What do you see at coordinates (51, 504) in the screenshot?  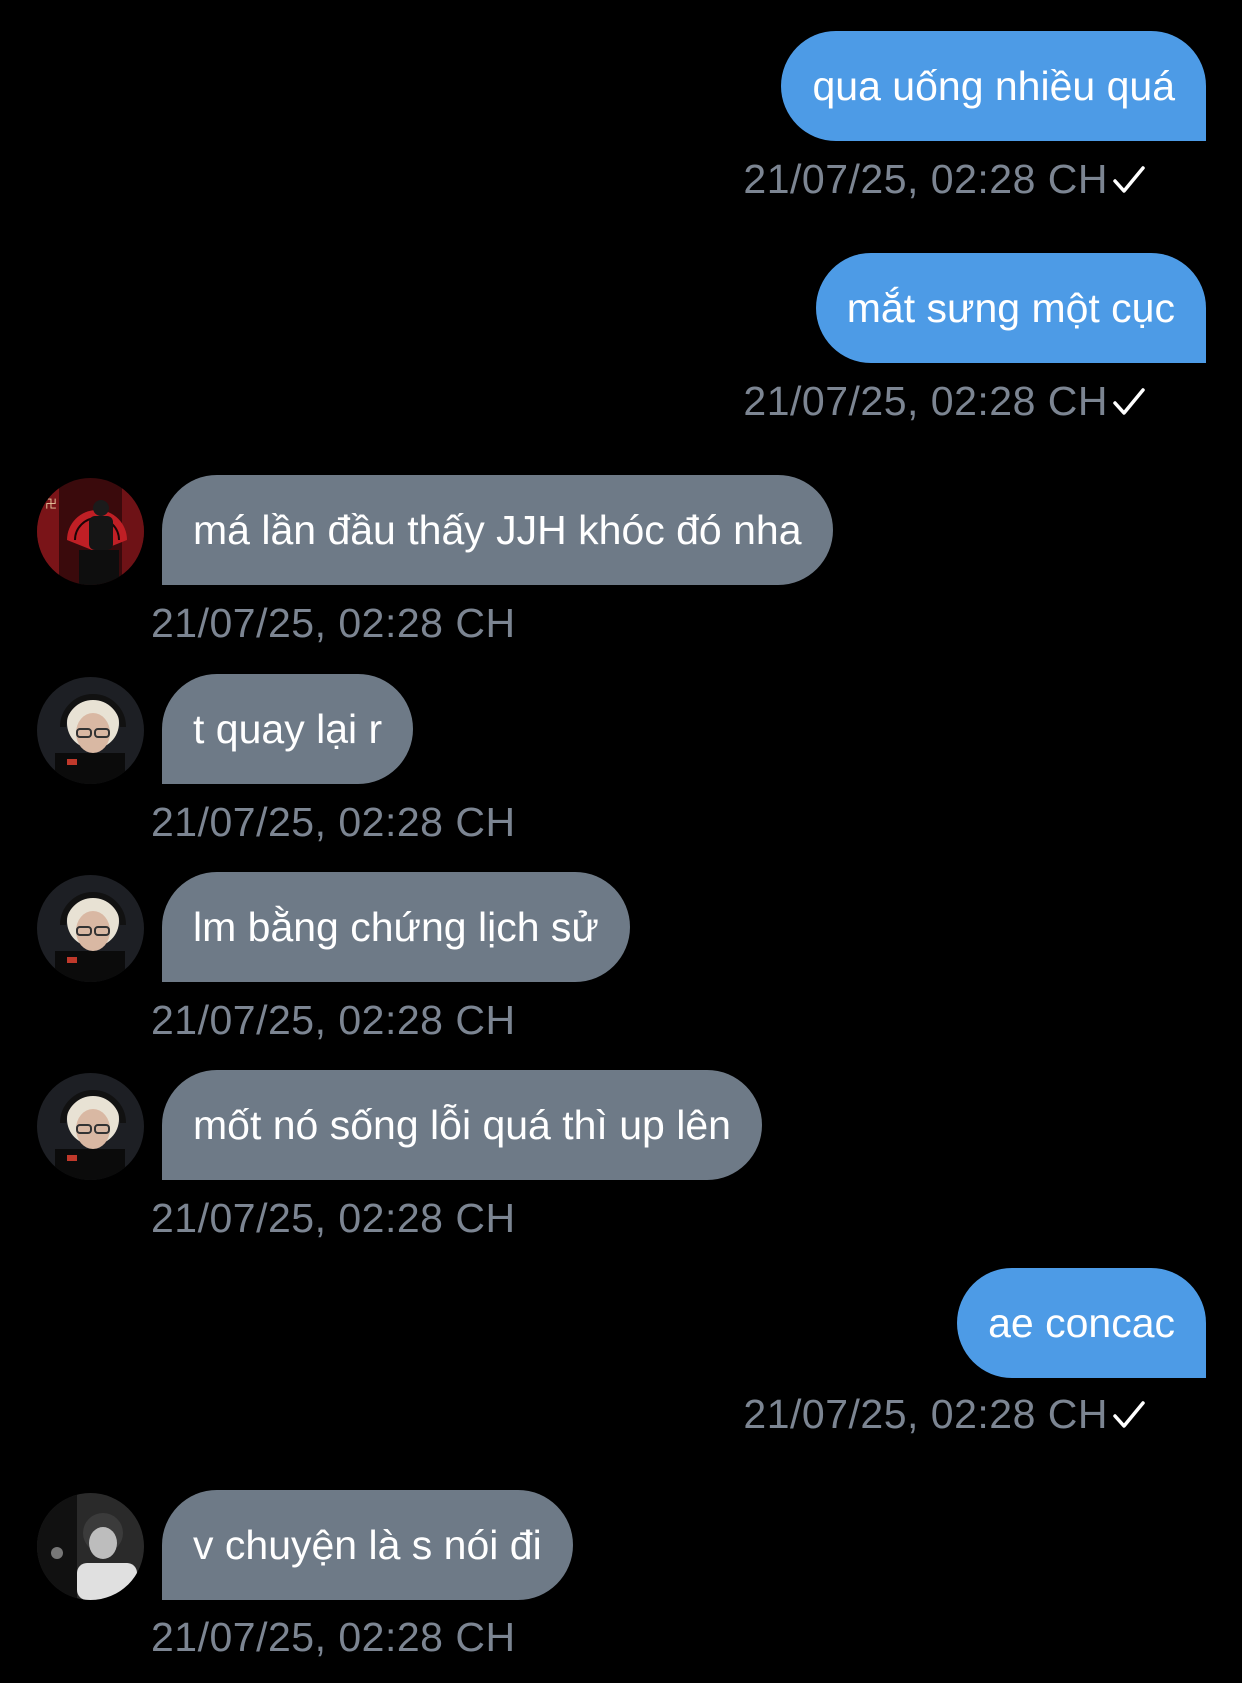 I see `svg-text: 卍` at bounding box center [51, 504].